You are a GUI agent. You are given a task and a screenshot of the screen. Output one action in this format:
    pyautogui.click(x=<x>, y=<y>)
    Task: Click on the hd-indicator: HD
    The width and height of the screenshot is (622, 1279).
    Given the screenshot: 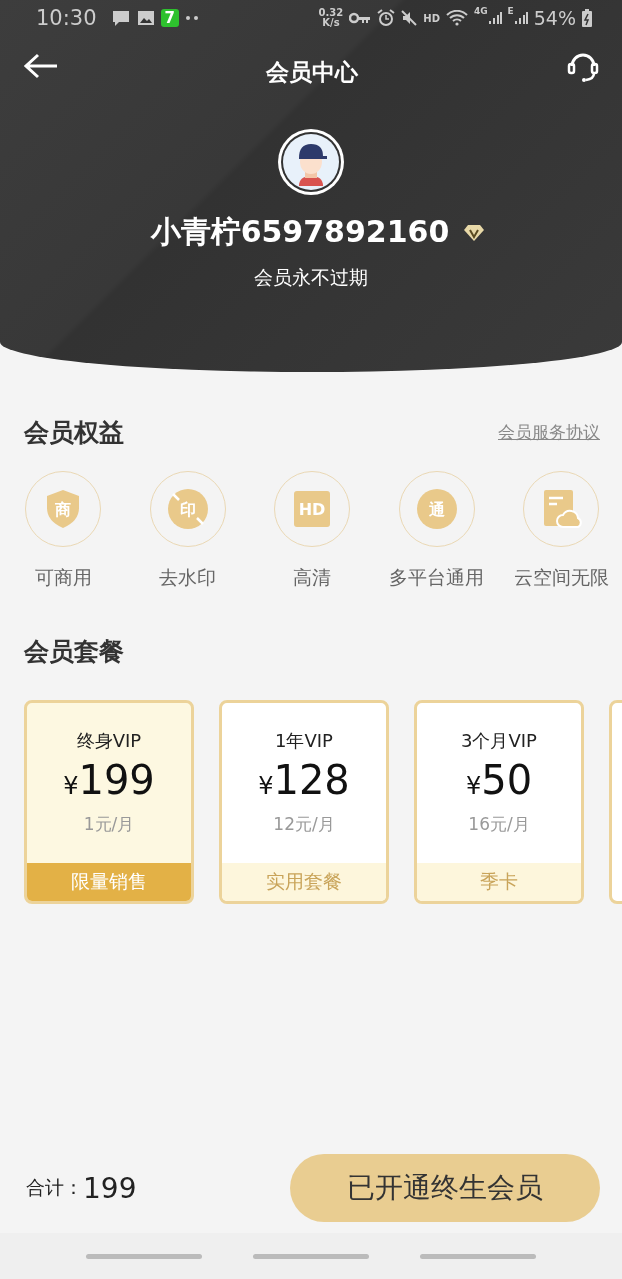 What is the action you would take?
    pyautogui.click(x=431, y=18)
    